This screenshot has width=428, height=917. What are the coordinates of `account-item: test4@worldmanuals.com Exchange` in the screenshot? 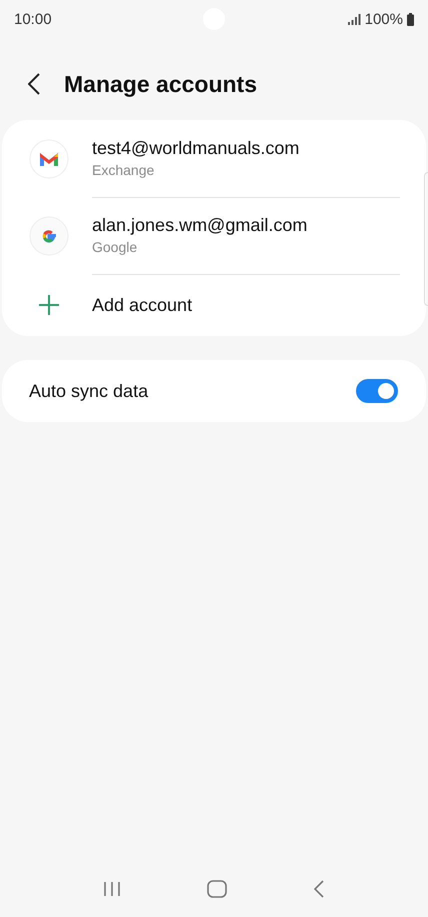 It's located at (214, 158).